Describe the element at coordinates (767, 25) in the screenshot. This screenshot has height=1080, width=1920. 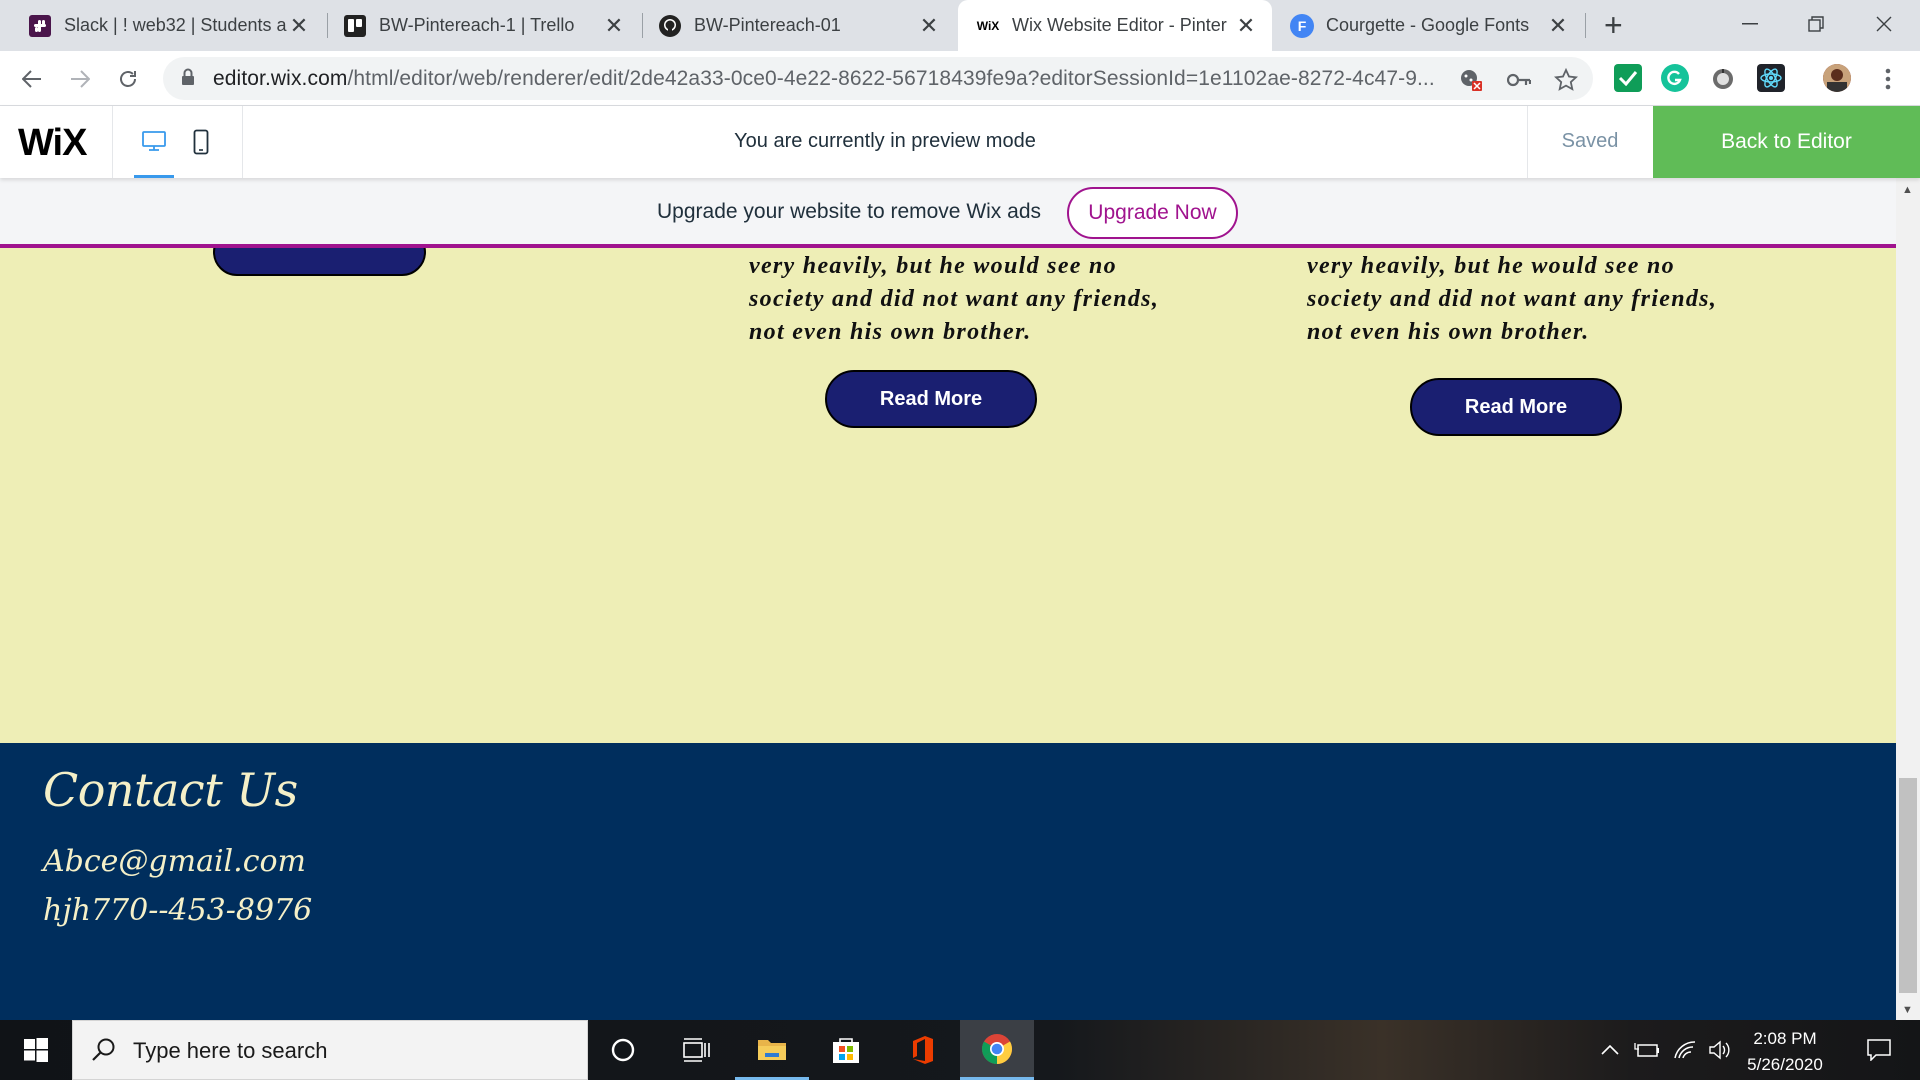
I see `tab-title: BW-Pintereach-01` at that location.